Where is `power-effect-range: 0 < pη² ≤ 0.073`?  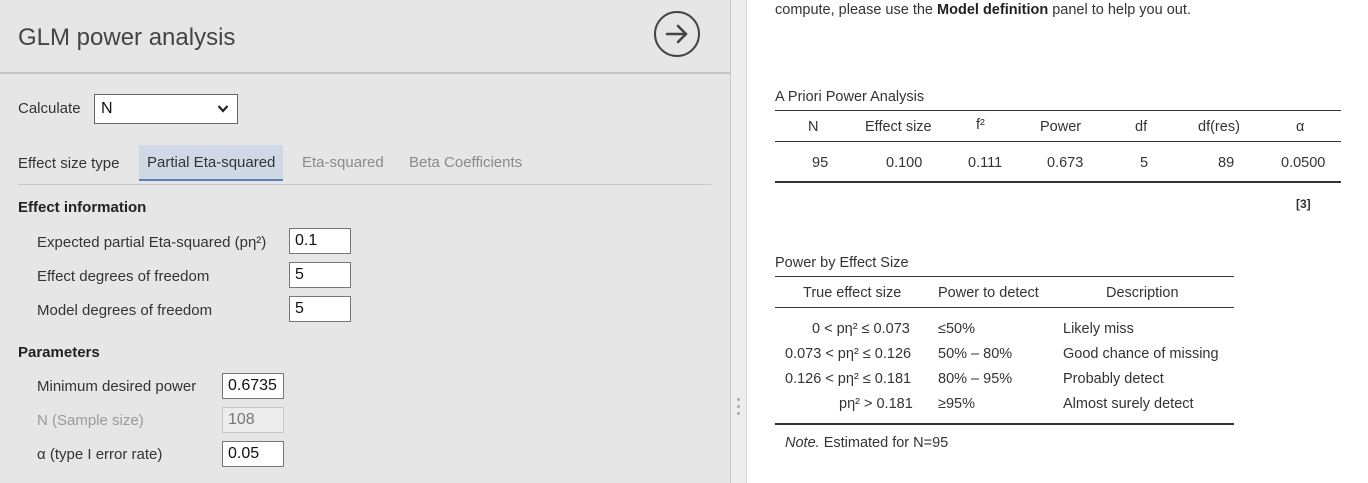
power-effect-range: 0 < pη² ≤ 0.073 is located at coordinates (861, 329).